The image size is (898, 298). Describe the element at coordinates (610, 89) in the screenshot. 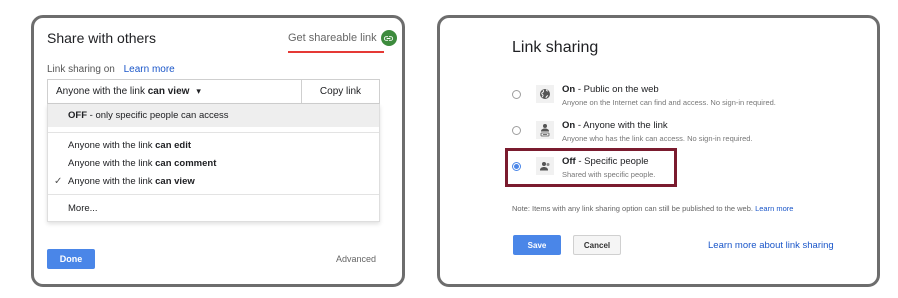

I see `option-label: On - Public on the web` at that location.